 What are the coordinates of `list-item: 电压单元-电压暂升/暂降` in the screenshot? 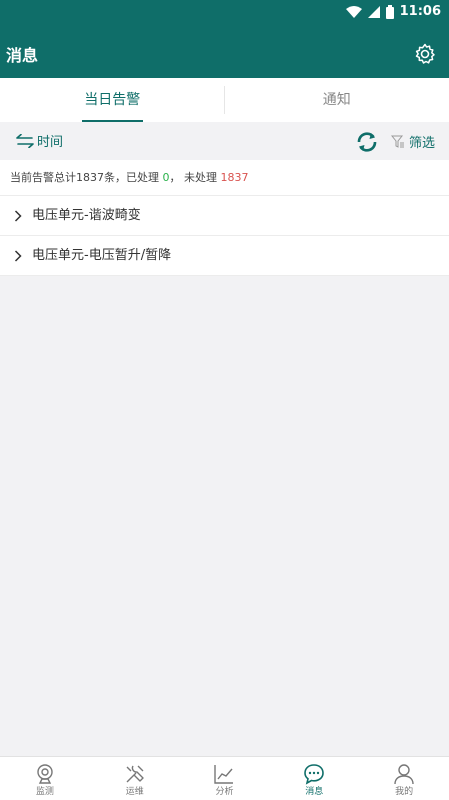 It's located at (224, 256).